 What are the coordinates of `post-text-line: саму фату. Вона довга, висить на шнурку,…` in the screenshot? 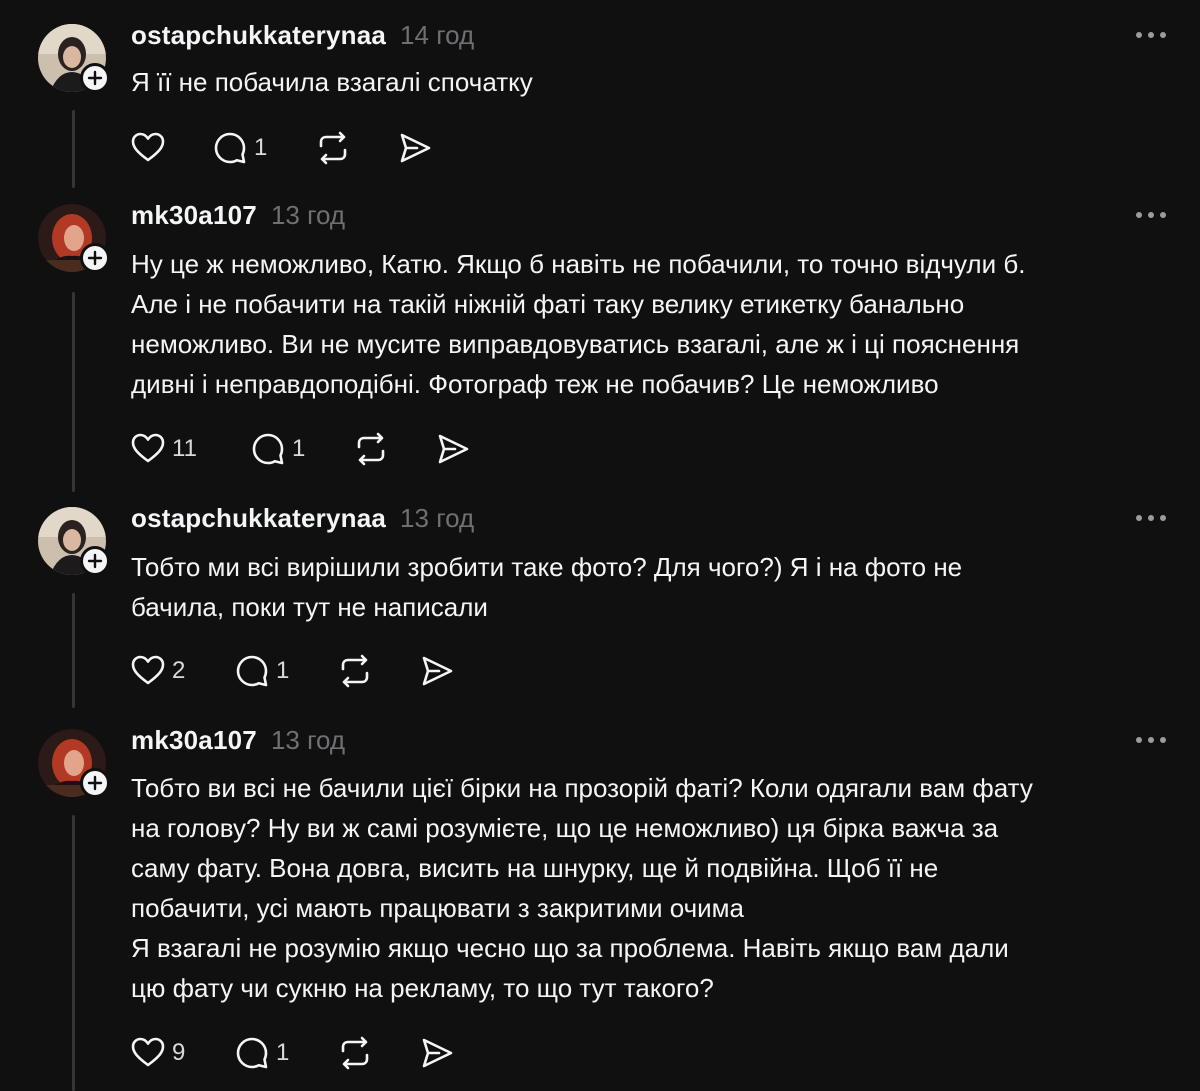 It's located at (535, 868).